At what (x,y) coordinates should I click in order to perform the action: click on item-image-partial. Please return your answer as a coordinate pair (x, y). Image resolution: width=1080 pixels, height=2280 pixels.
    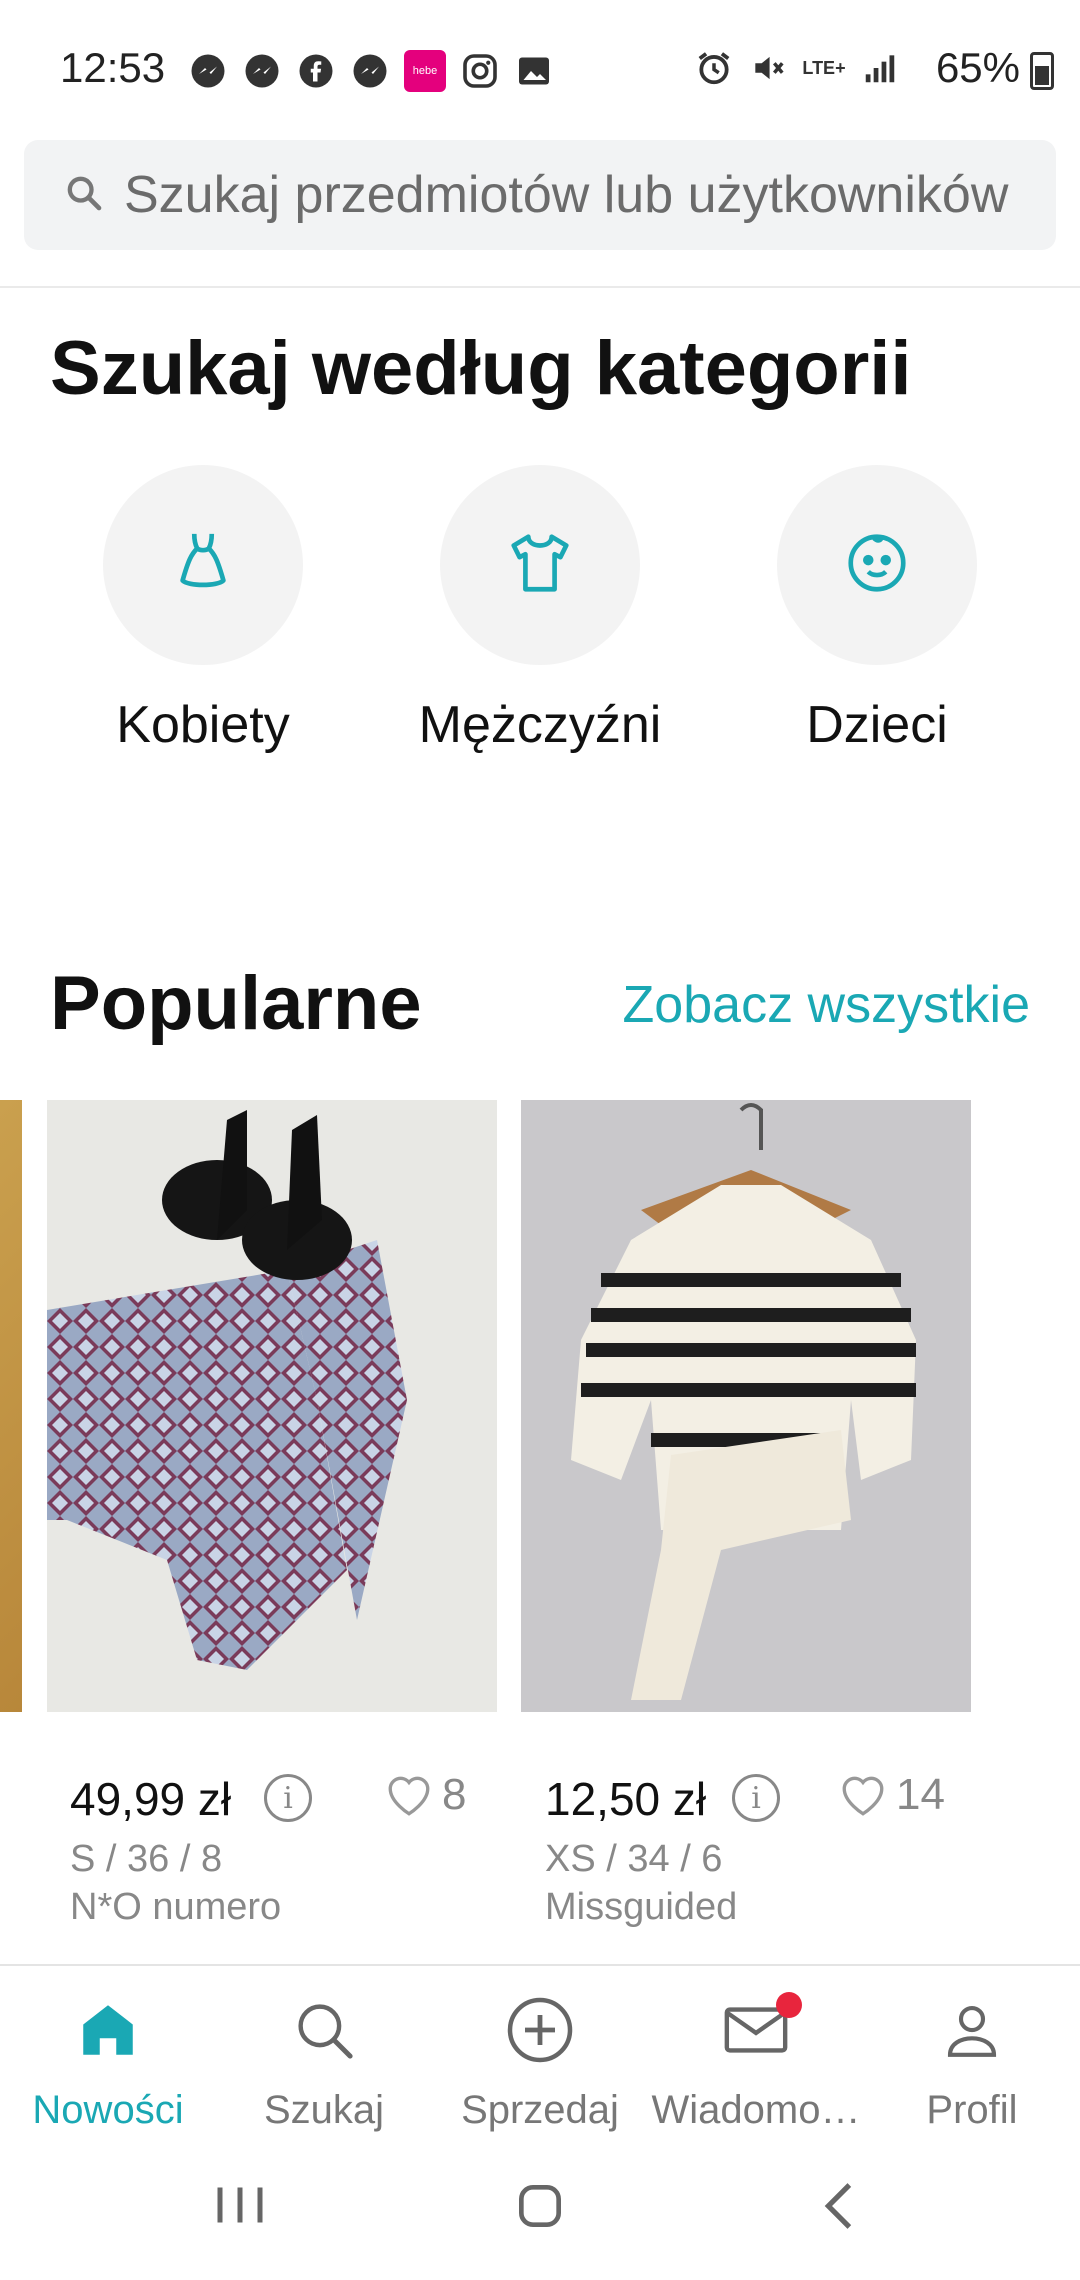
    Looking at the image, I should click on (11, 1406).